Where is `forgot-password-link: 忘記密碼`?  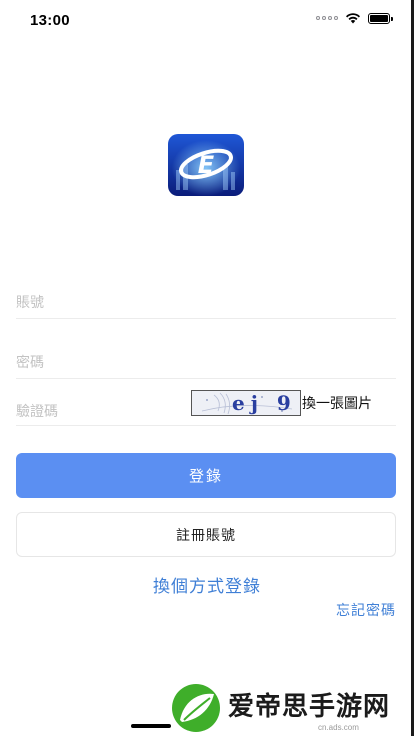
forgot-password-link: 忘記密碼 is located at coordinates (366, 610).